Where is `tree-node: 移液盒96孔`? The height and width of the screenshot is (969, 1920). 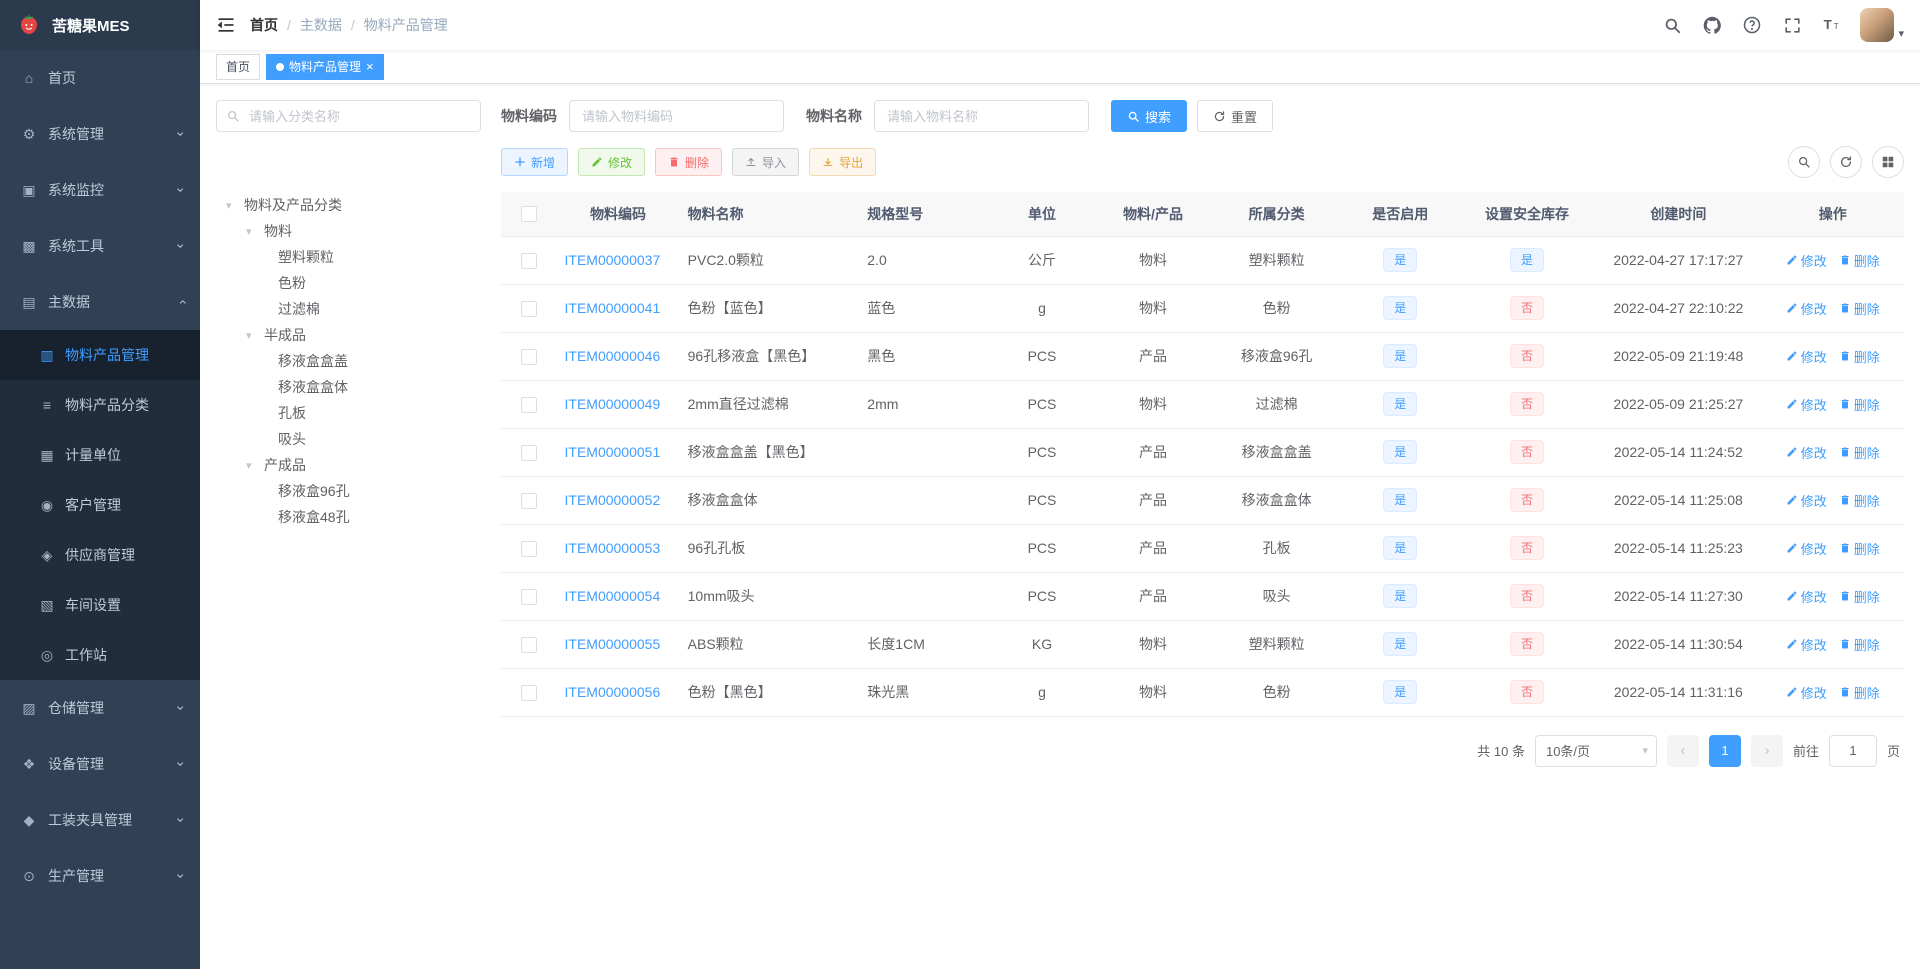
tree-node: 移液盒96孔 is located at coordinates (348, 491).